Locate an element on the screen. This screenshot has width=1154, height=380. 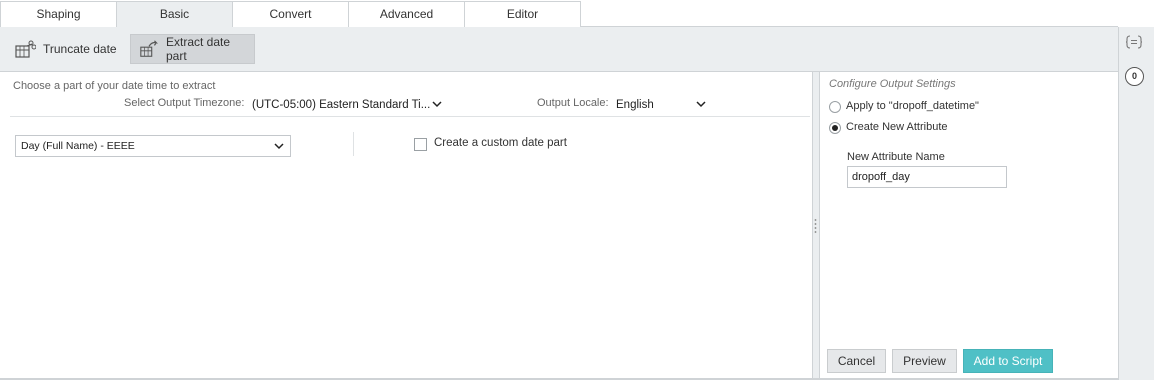
date-part-value: Day (Full Name) - EEEE is located at coordinates (78, 146).